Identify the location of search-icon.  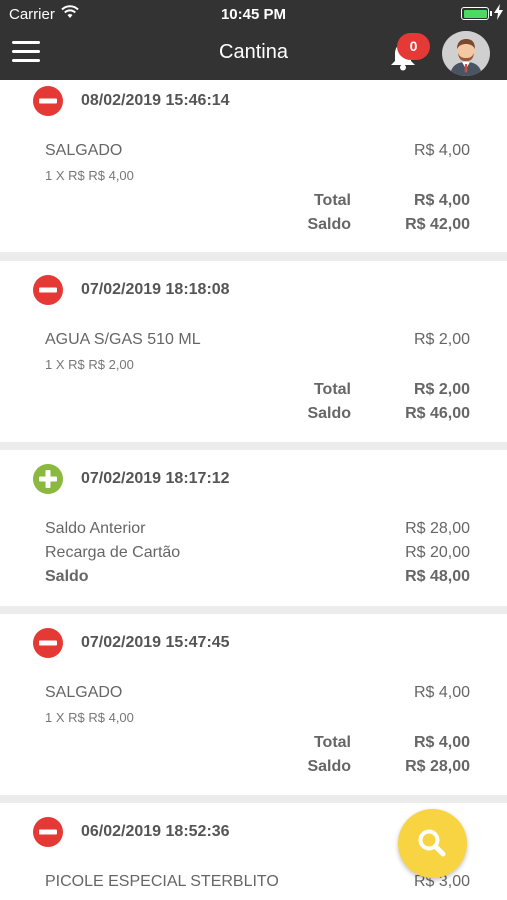
(432, 843).